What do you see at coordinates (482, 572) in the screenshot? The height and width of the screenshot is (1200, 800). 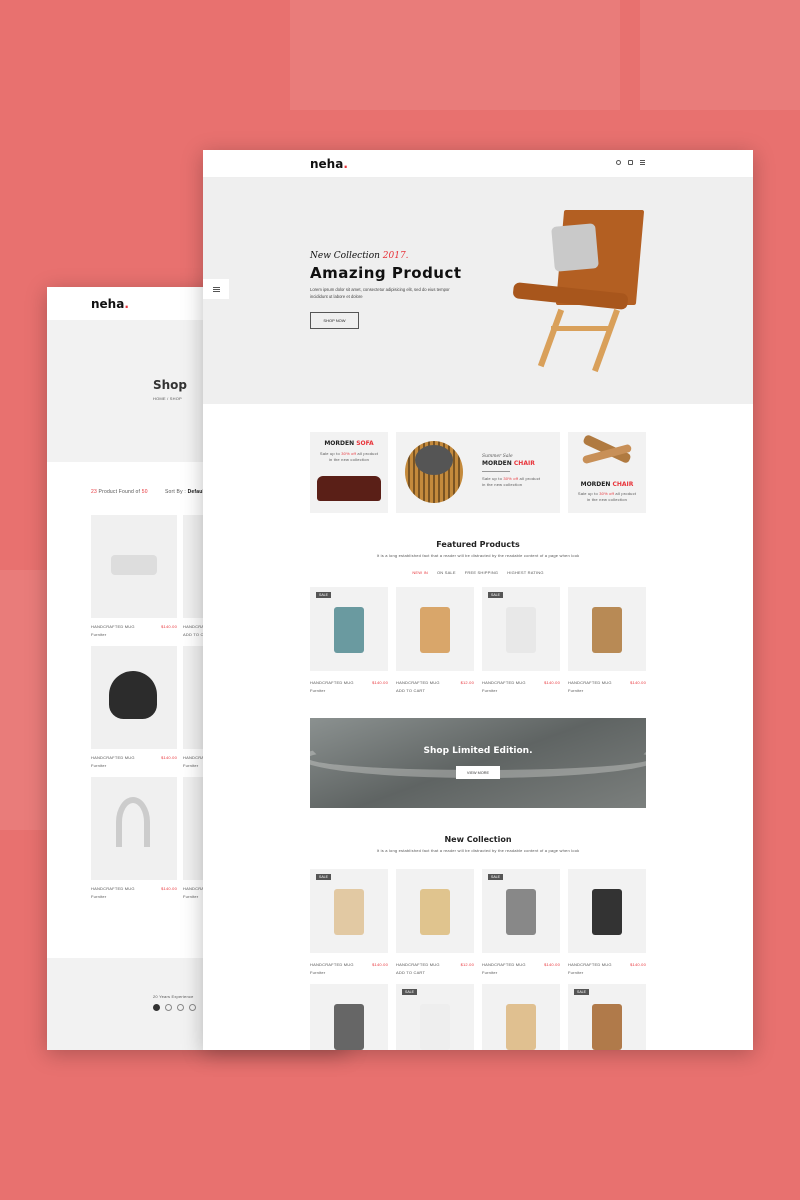 I see `tab-free-shipping: FREE SHIPPING` at bounding box center [482, 572].